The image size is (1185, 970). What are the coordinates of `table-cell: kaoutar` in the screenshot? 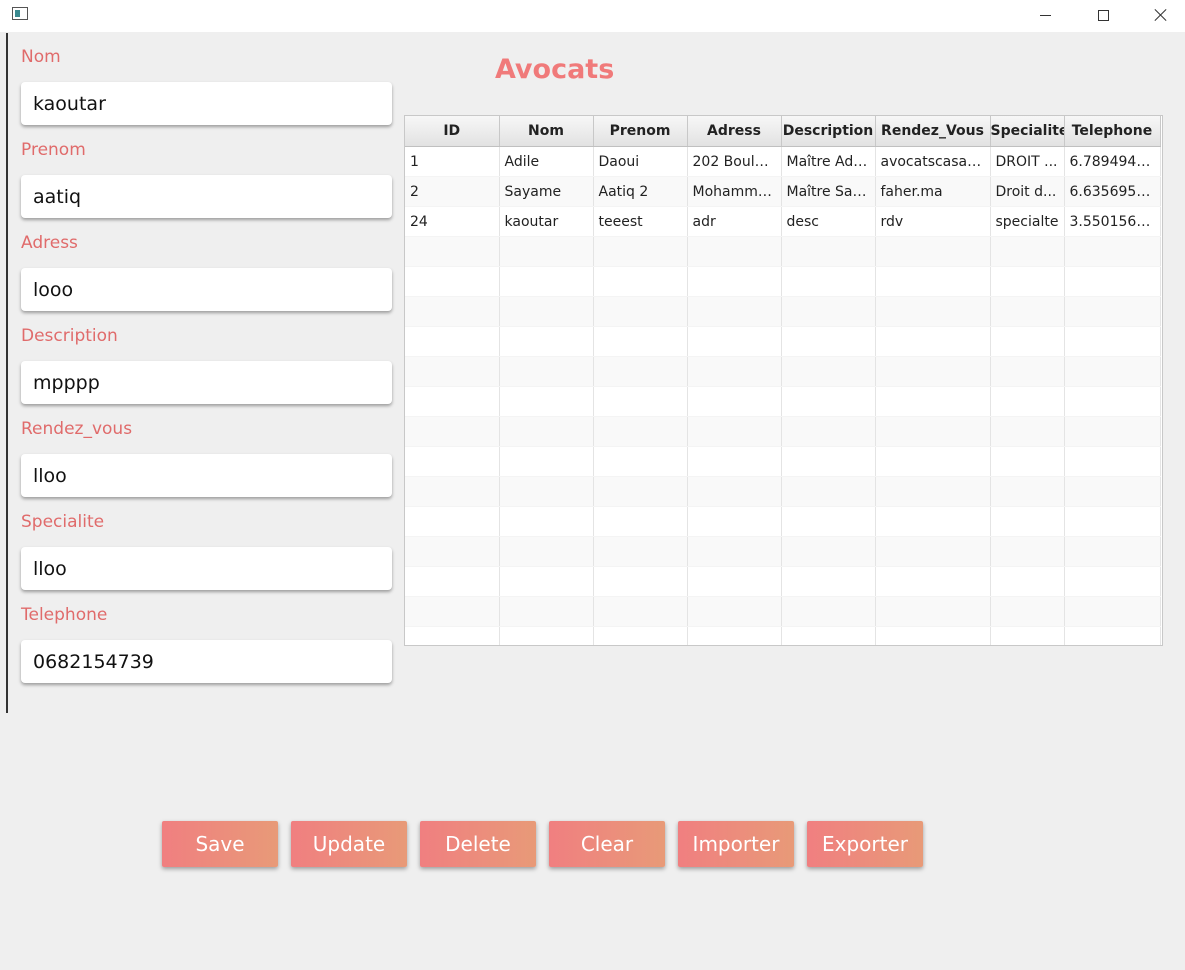 It's located at (546, 221).